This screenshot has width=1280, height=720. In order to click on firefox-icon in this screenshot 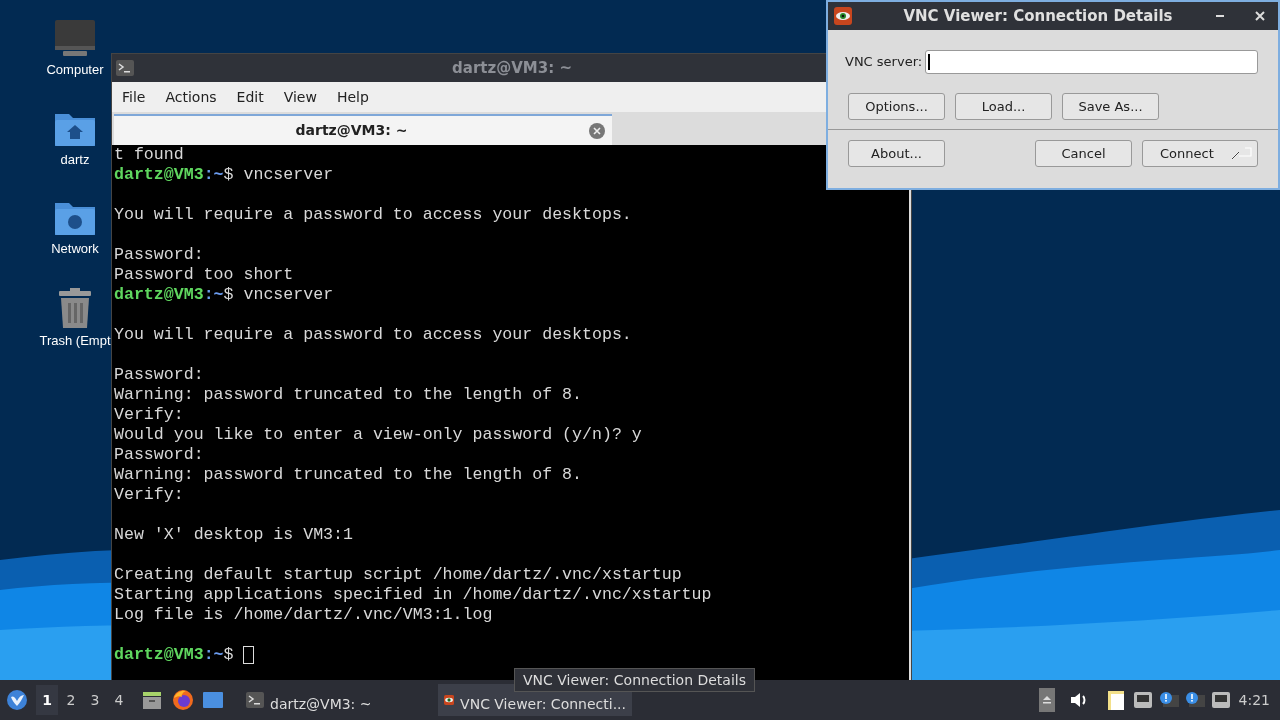, I will do `click(183, 700)`.